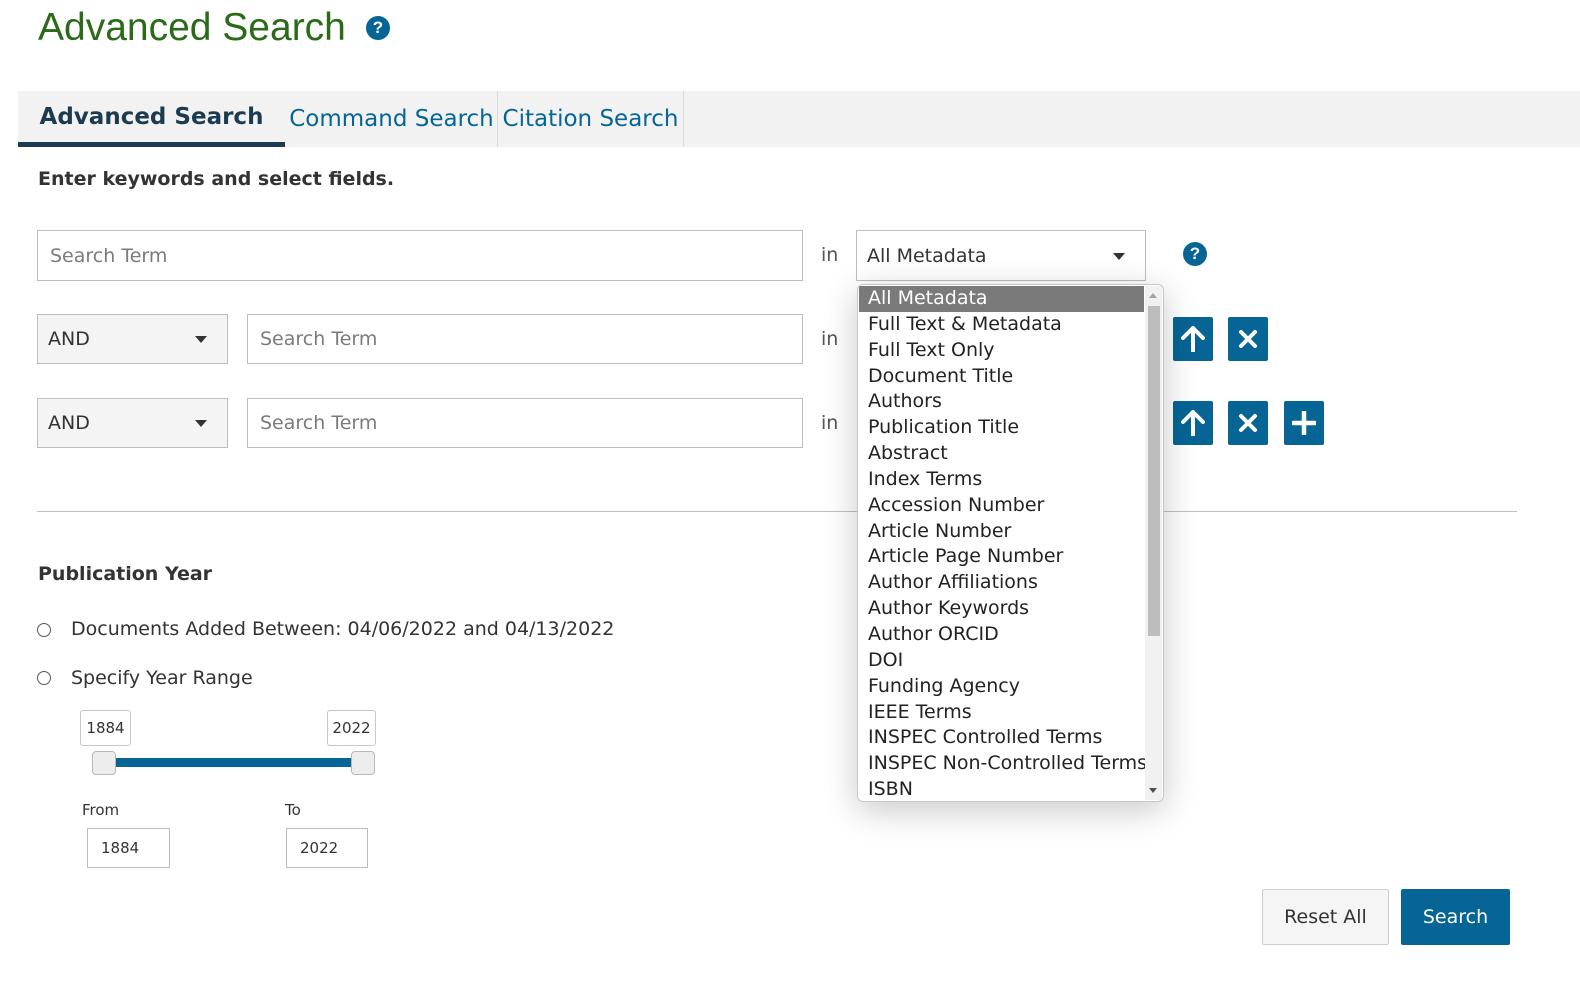 The height and width of the screenshot is (986, 1580). I want to click on field-option: Index Terms, so click(1001, 480).